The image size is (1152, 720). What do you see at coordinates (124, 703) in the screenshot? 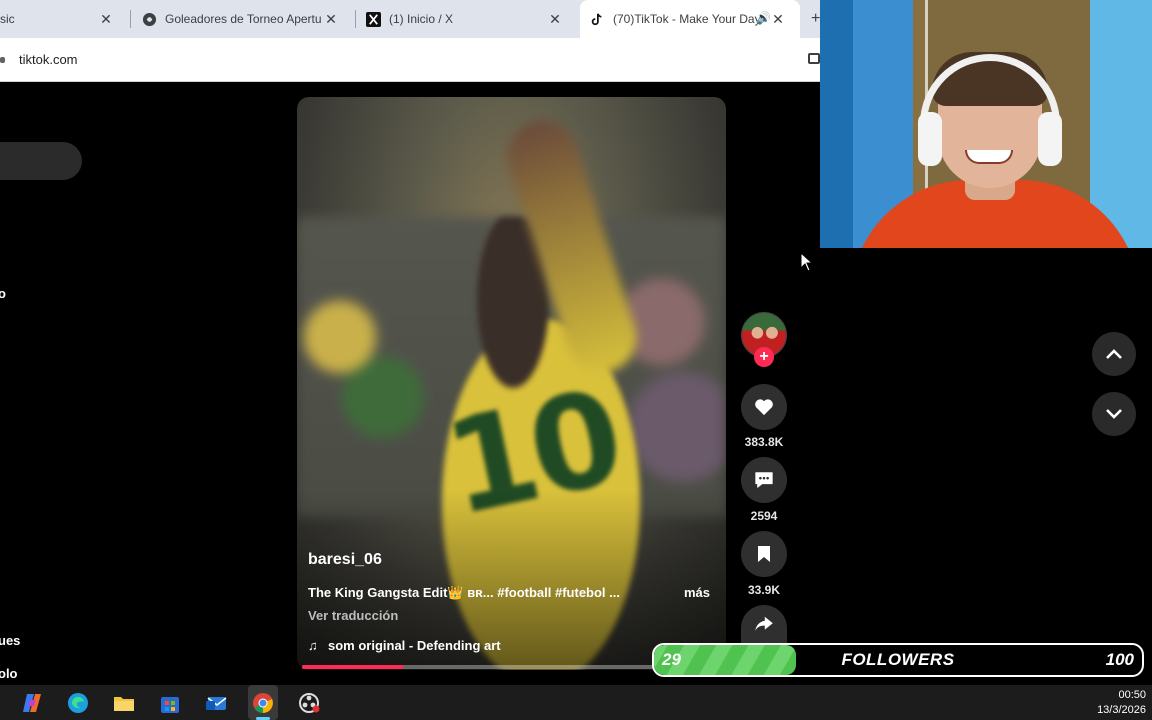
I see `file-explorer-icon` at bounding box center [124, 703].